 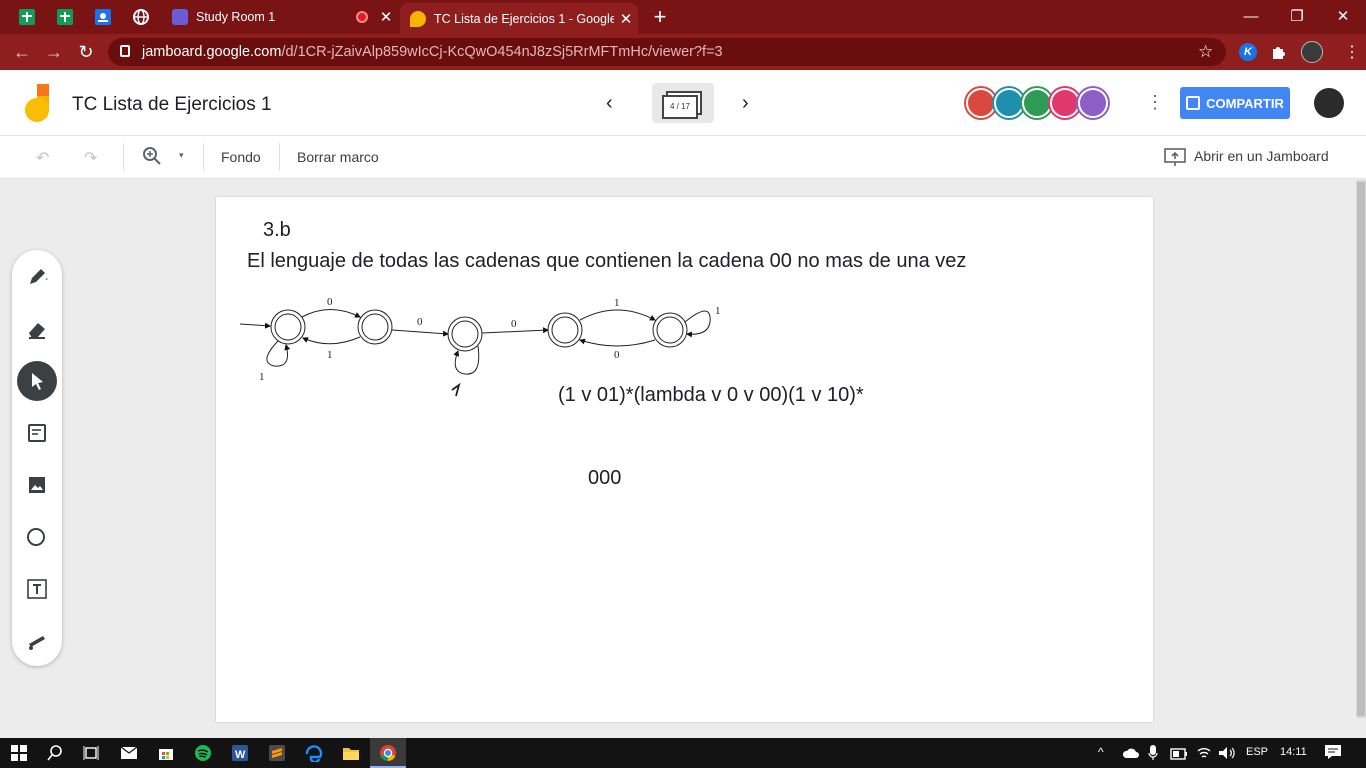 I want to click on recording-indicator-icon, so click(x=362, y=17).